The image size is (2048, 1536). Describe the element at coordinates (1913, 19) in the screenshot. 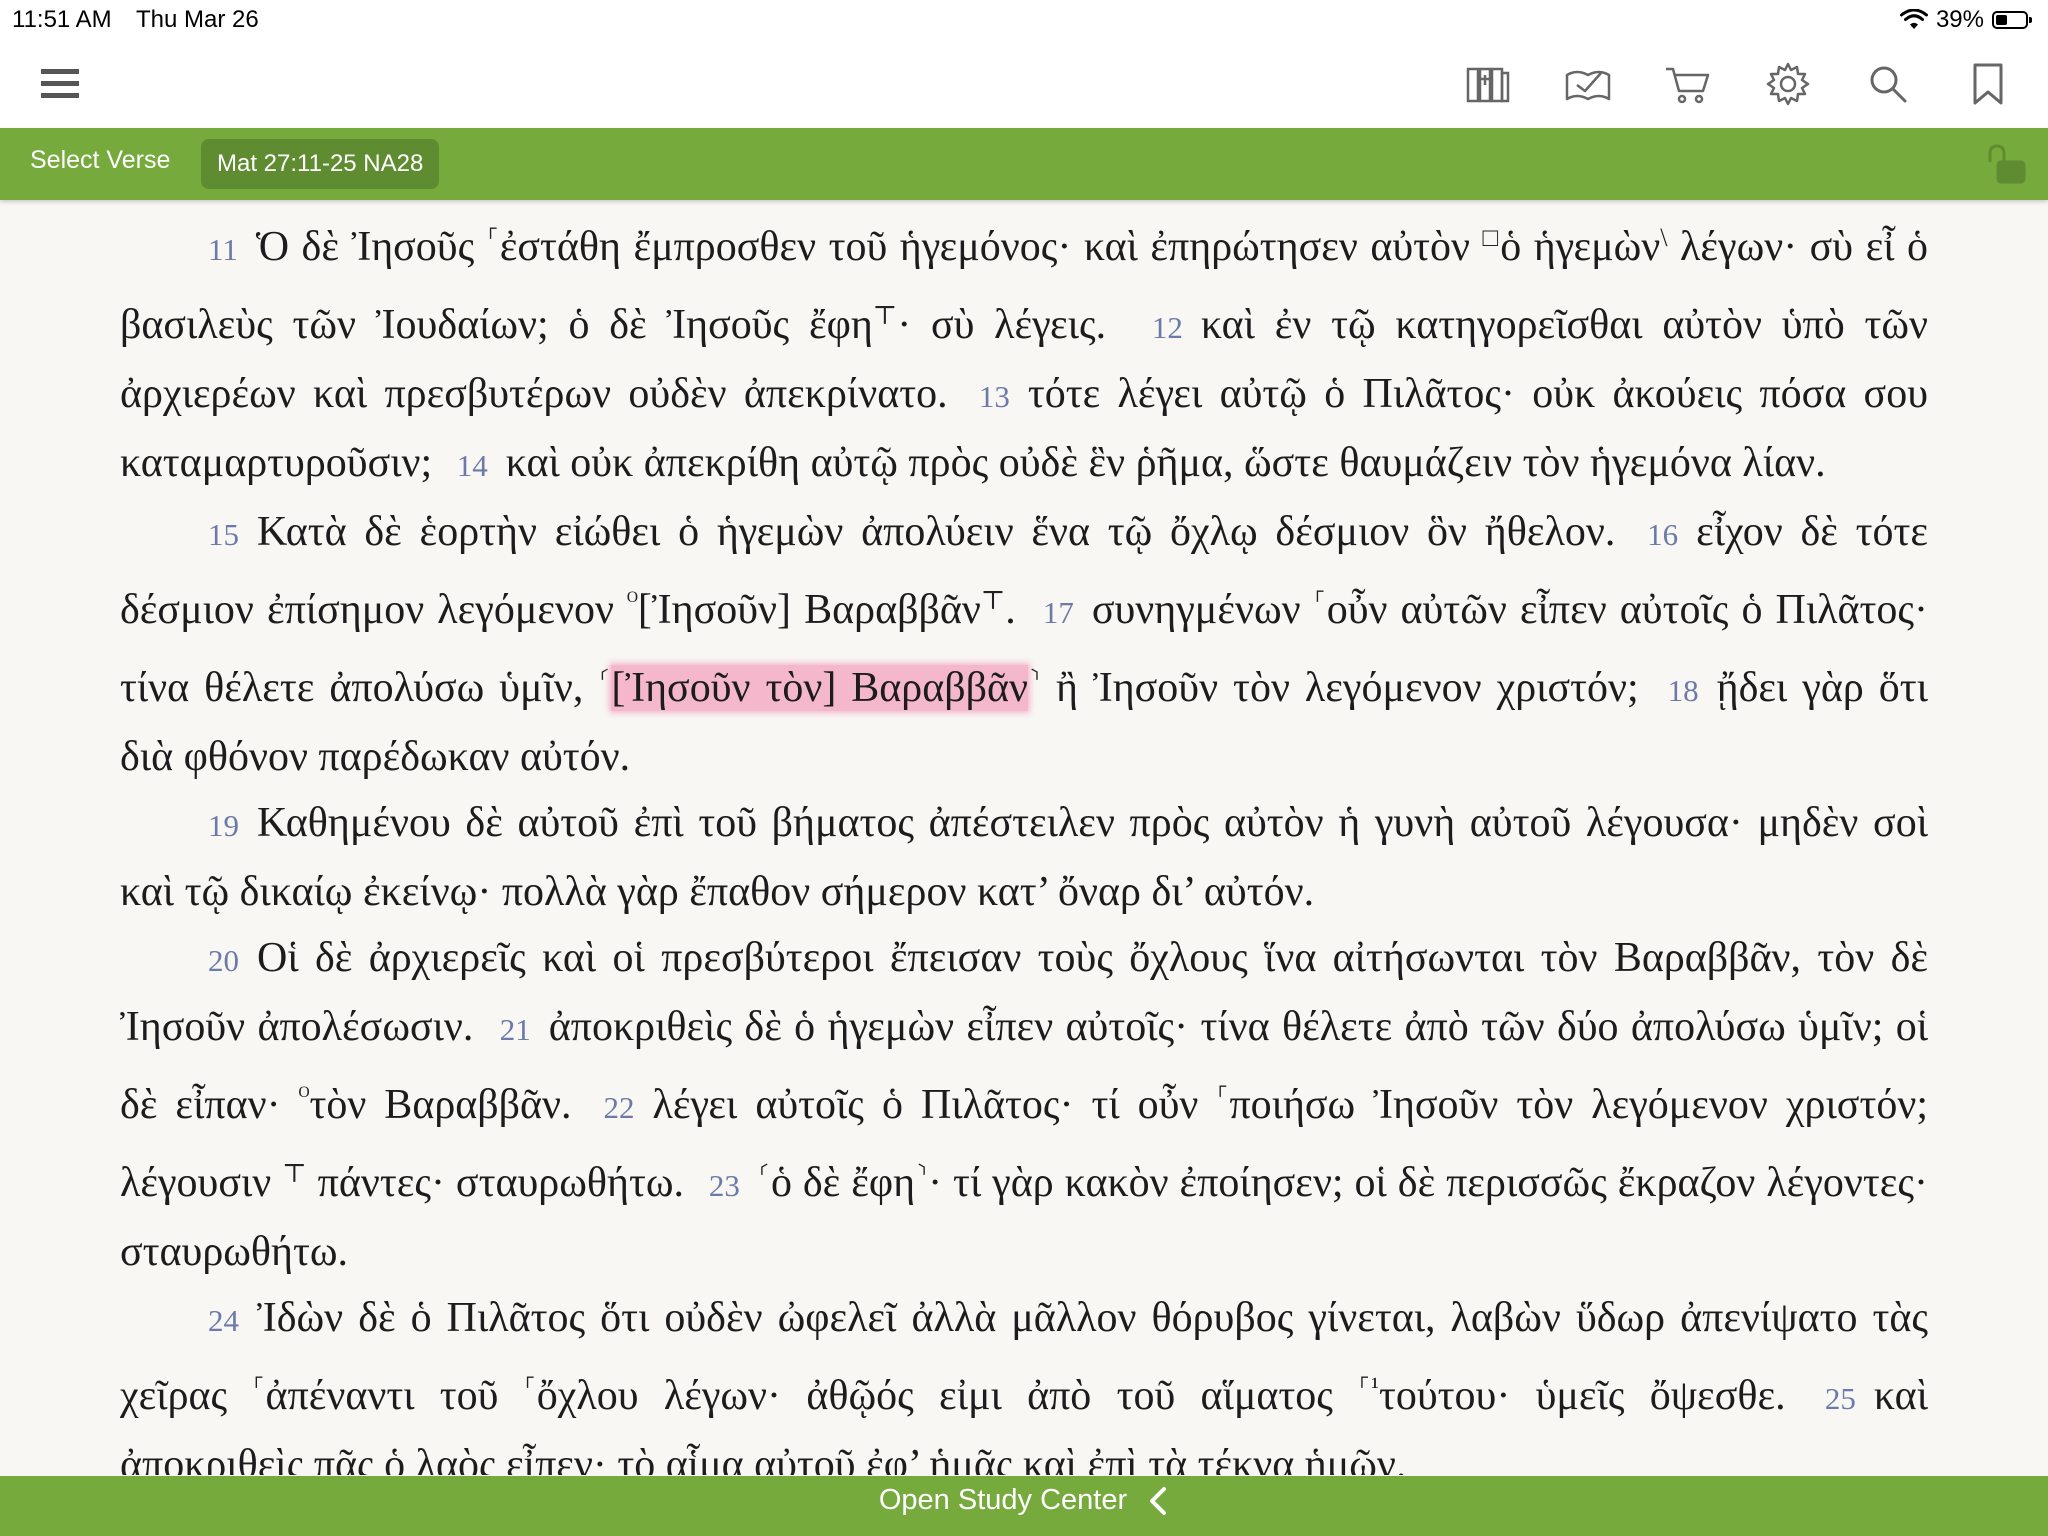

I see `wifi-icon` at that location.